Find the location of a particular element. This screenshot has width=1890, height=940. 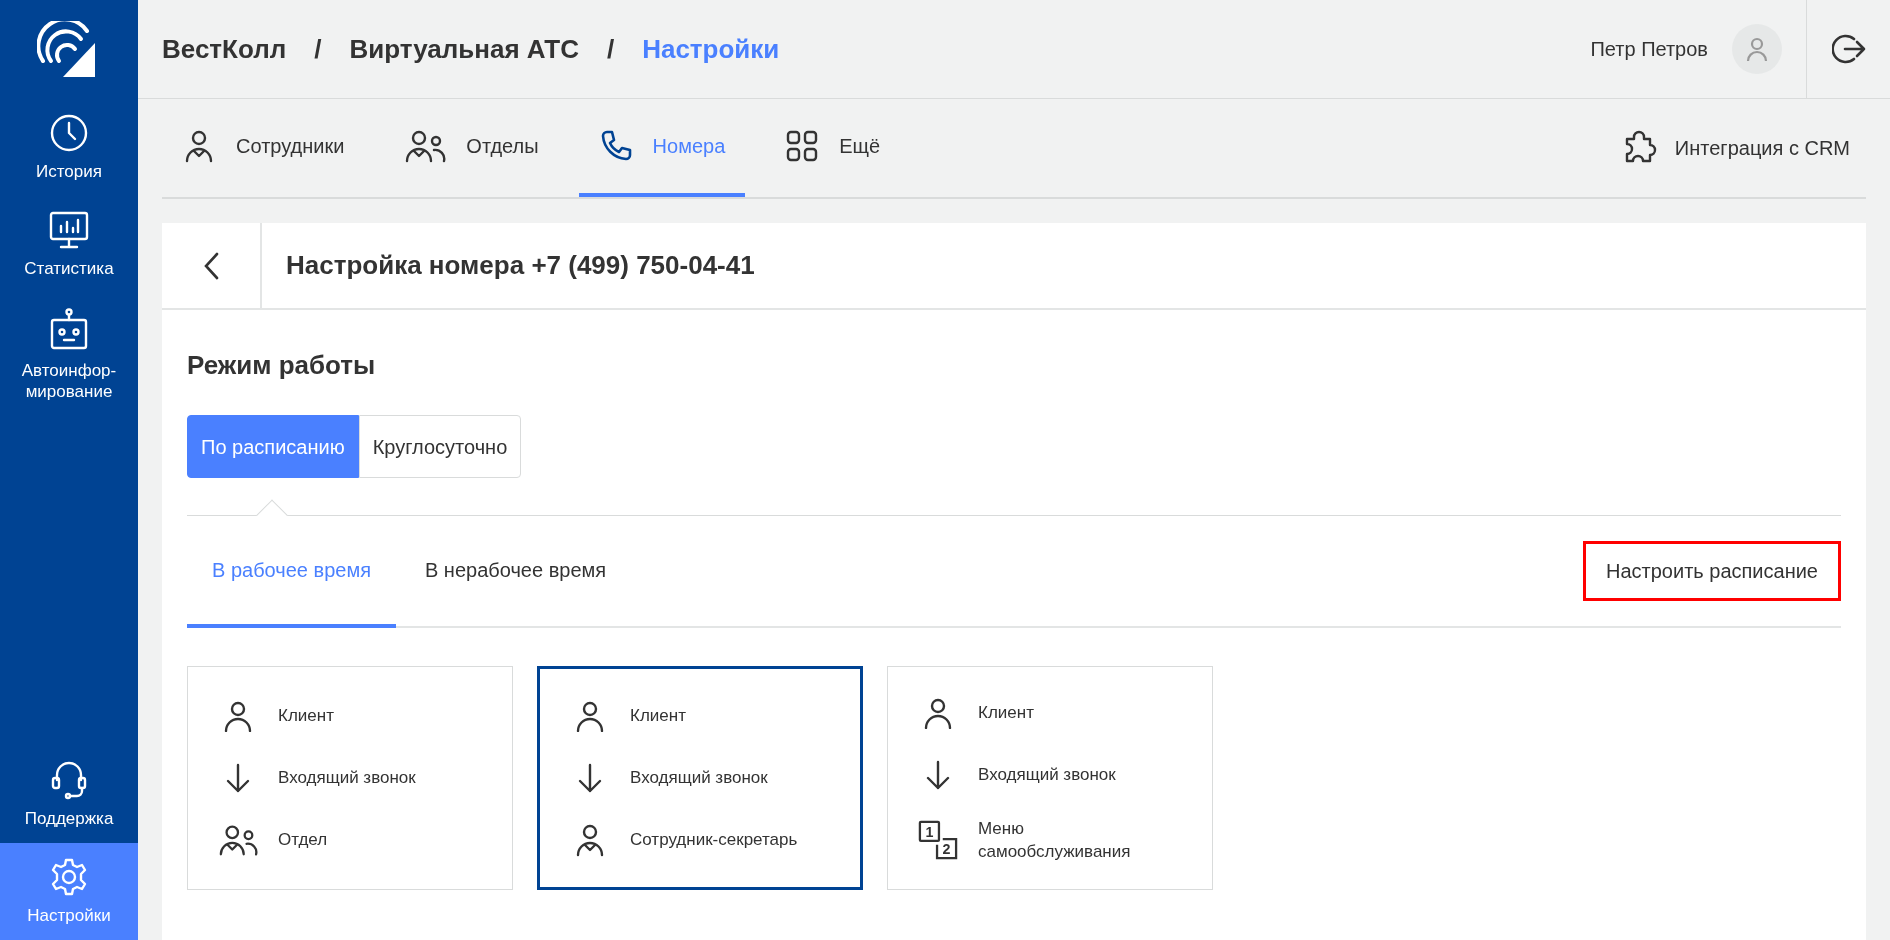

avatar-icon is located at coordinates (1757, 49).